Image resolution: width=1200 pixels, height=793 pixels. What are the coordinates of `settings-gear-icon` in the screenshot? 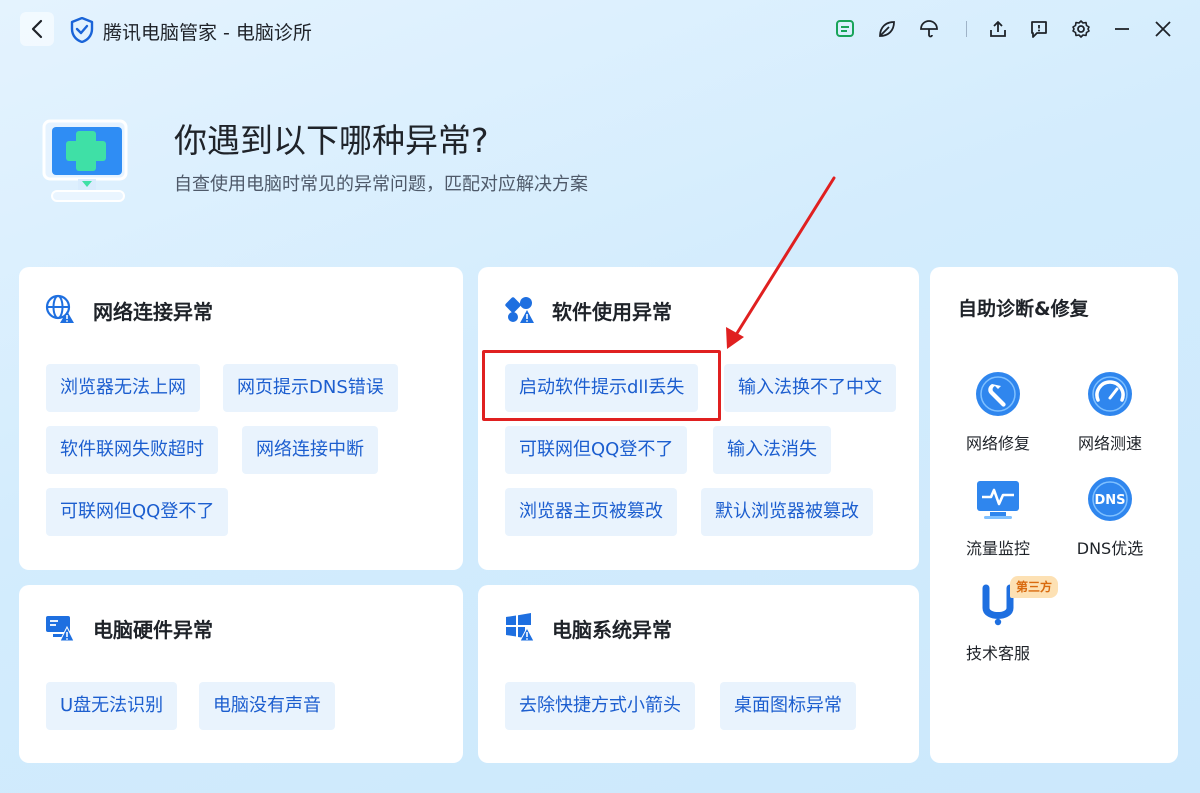 It's located at (1081, 29).